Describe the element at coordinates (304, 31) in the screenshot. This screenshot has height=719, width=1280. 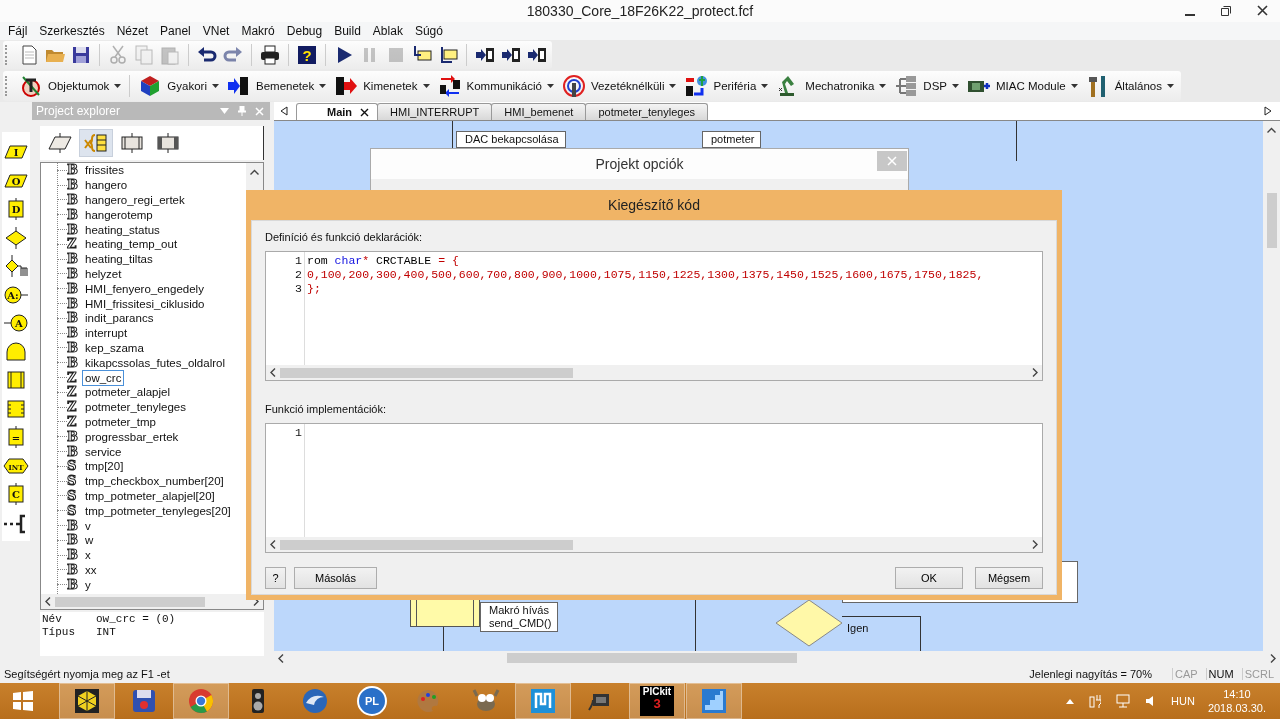
I see `menu-item: Debug` at that location.